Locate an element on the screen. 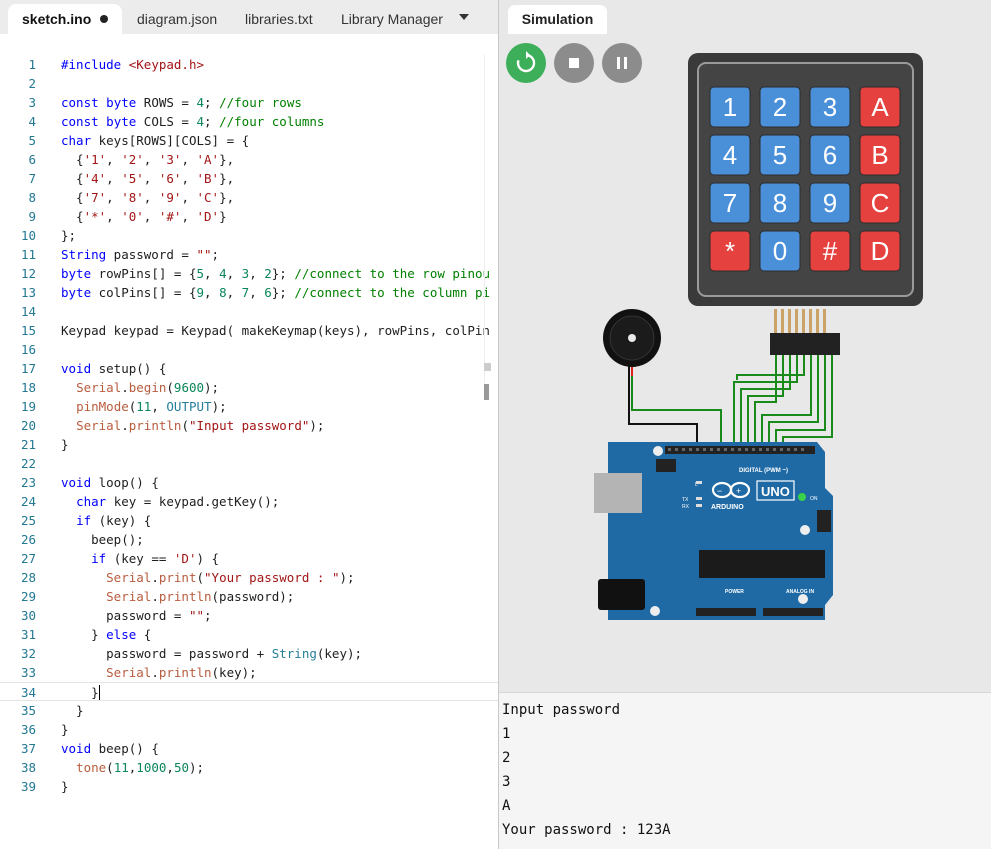 The height and width of the screenshot is (849, 991). code-line: 4 const byte COLS = 4; //four columns is located at coordinates (249, 121).